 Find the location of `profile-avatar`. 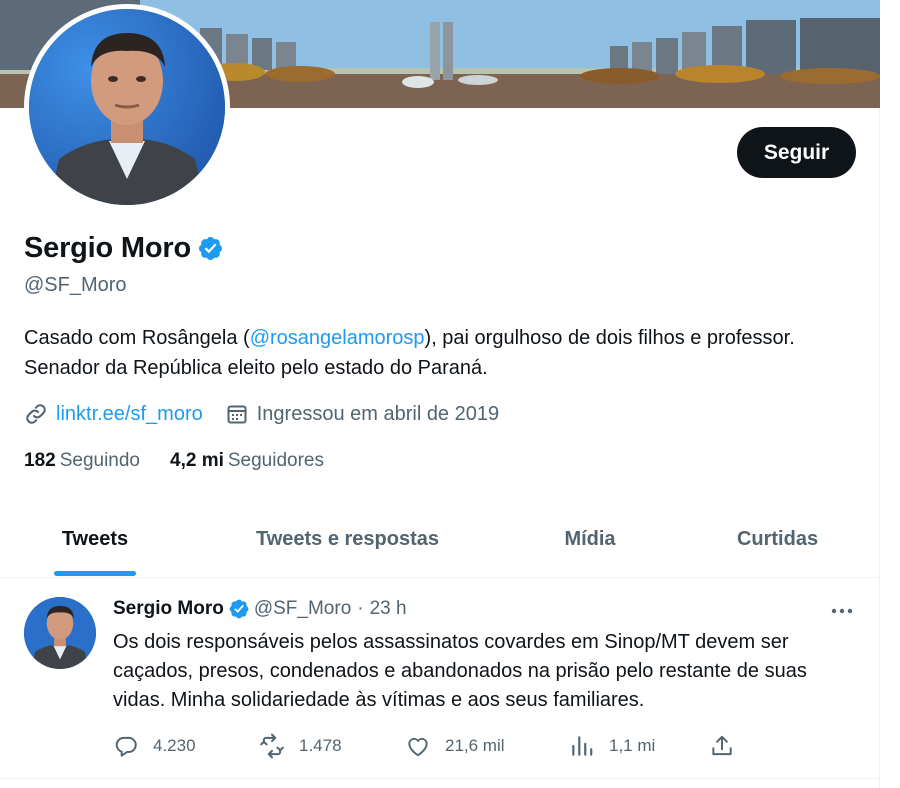

profile-avatar is located at coordinates (127, 107).